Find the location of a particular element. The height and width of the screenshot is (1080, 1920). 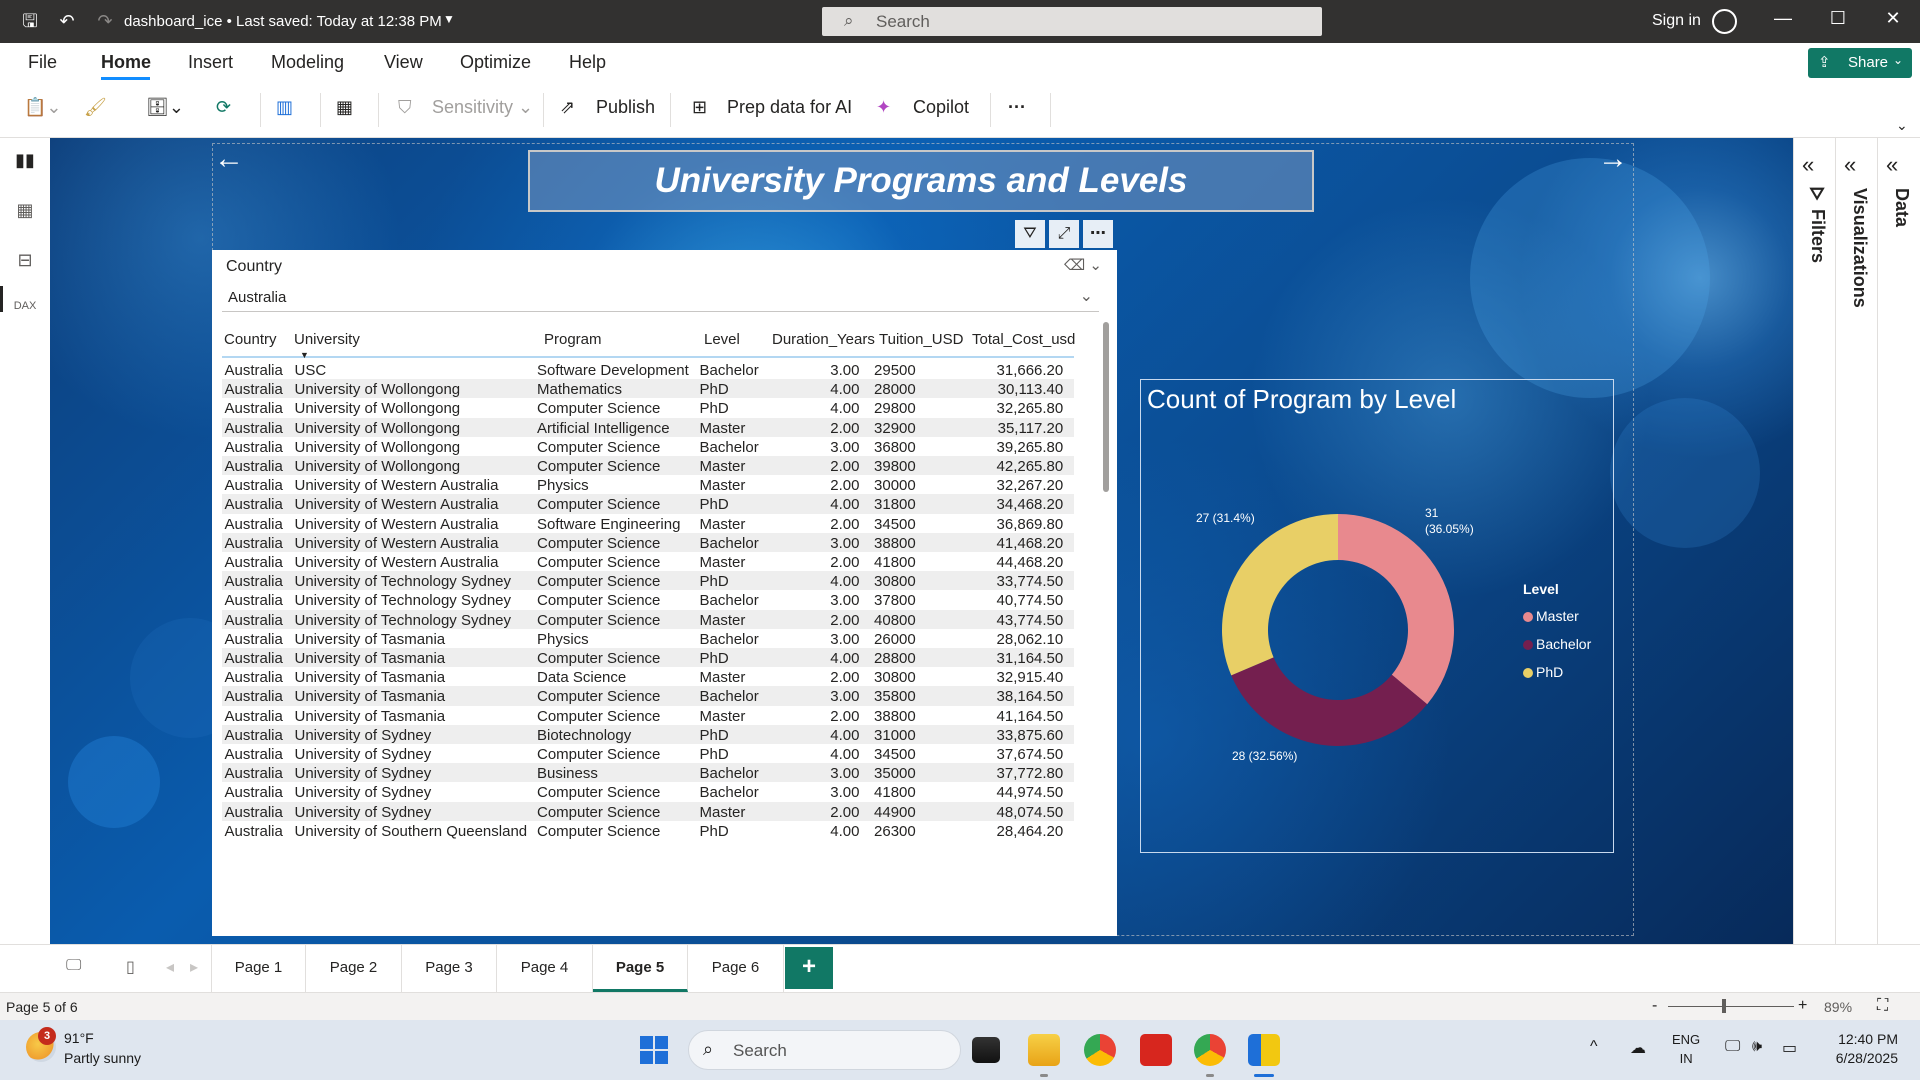

report-view-icon: ▮▮ is located at coordinates (25, 162).